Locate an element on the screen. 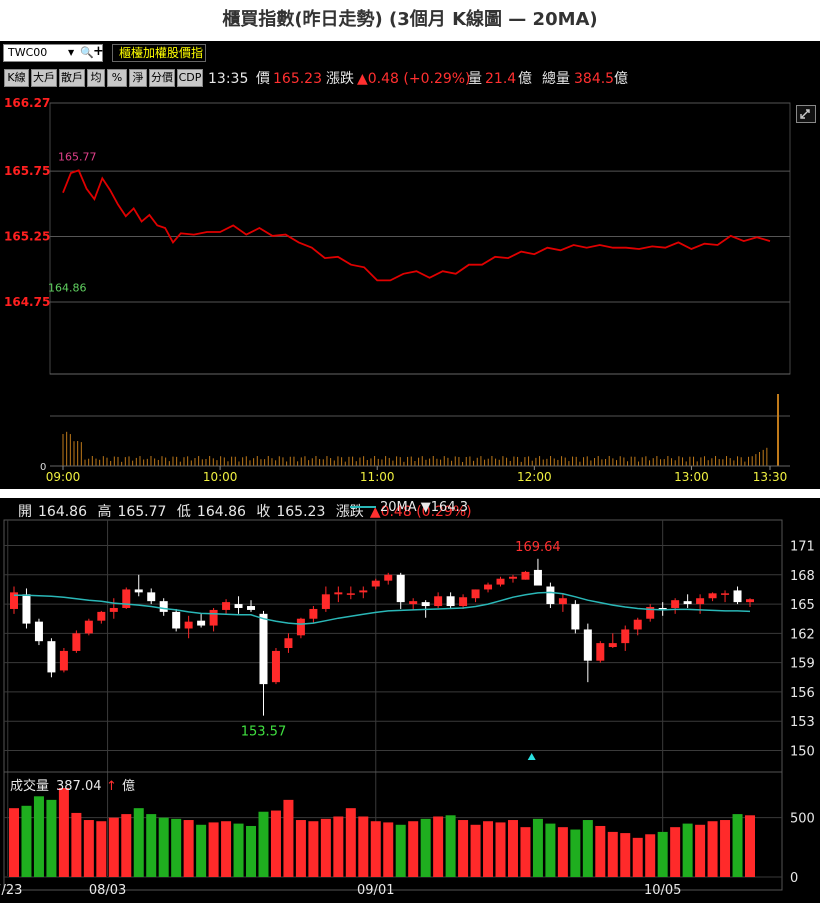 The image size is (820, 903). y-tick-label: 166.27 is located at coordinates (27, 103).